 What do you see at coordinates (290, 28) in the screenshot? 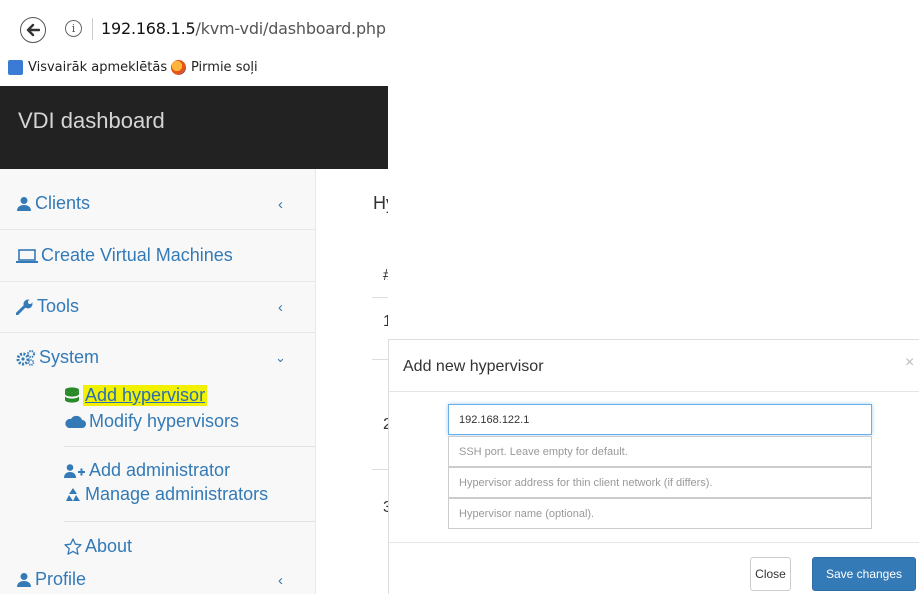
I see `url-path: /kvm-vdi/dashboard.php` at bounding box center [290, 28].